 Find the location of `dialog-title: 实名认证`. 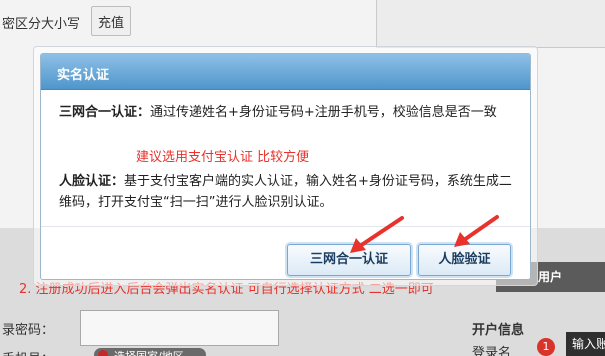

dialog-title: 实名认证 is located at coordinates (83, 75).